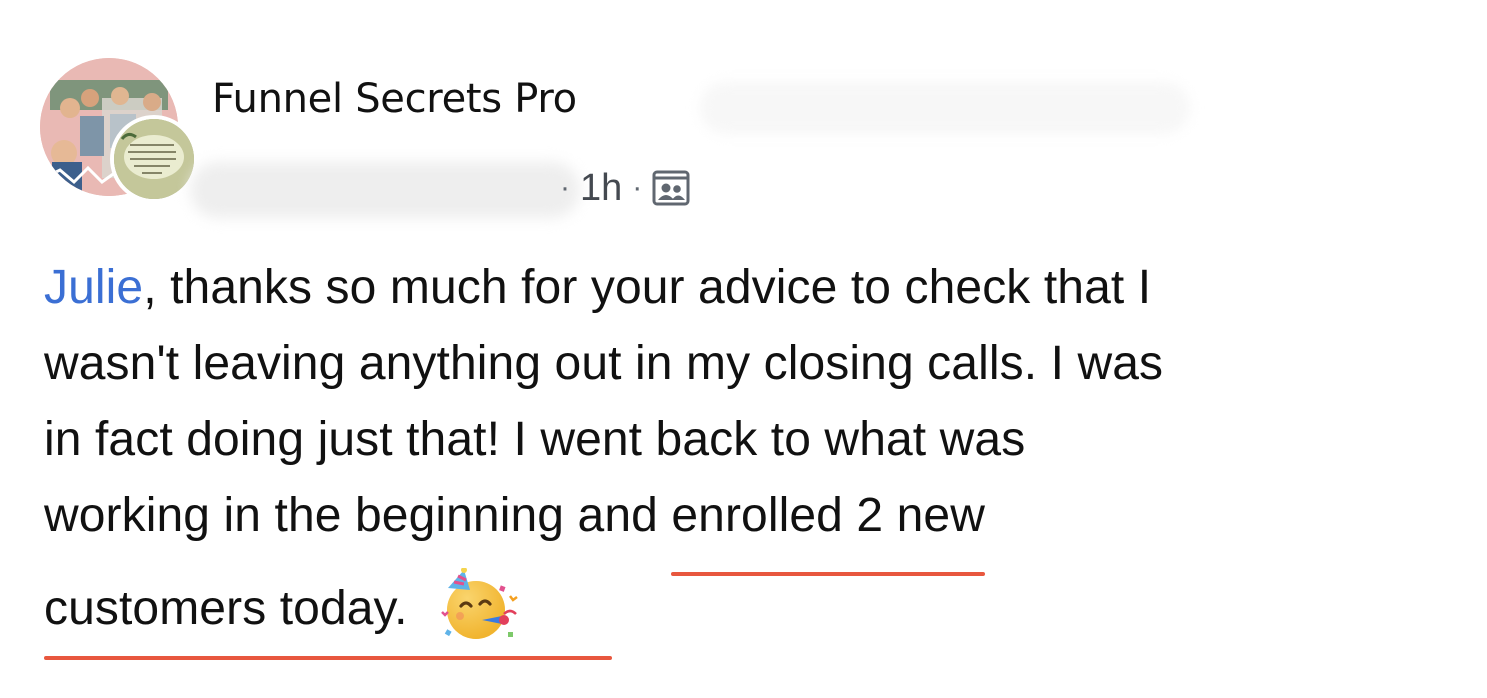 This screenshot has height=698, width=1487. Describe the element at coordinates (945, 108) in the screenshot. I see `redacted-name-blur` at that location.